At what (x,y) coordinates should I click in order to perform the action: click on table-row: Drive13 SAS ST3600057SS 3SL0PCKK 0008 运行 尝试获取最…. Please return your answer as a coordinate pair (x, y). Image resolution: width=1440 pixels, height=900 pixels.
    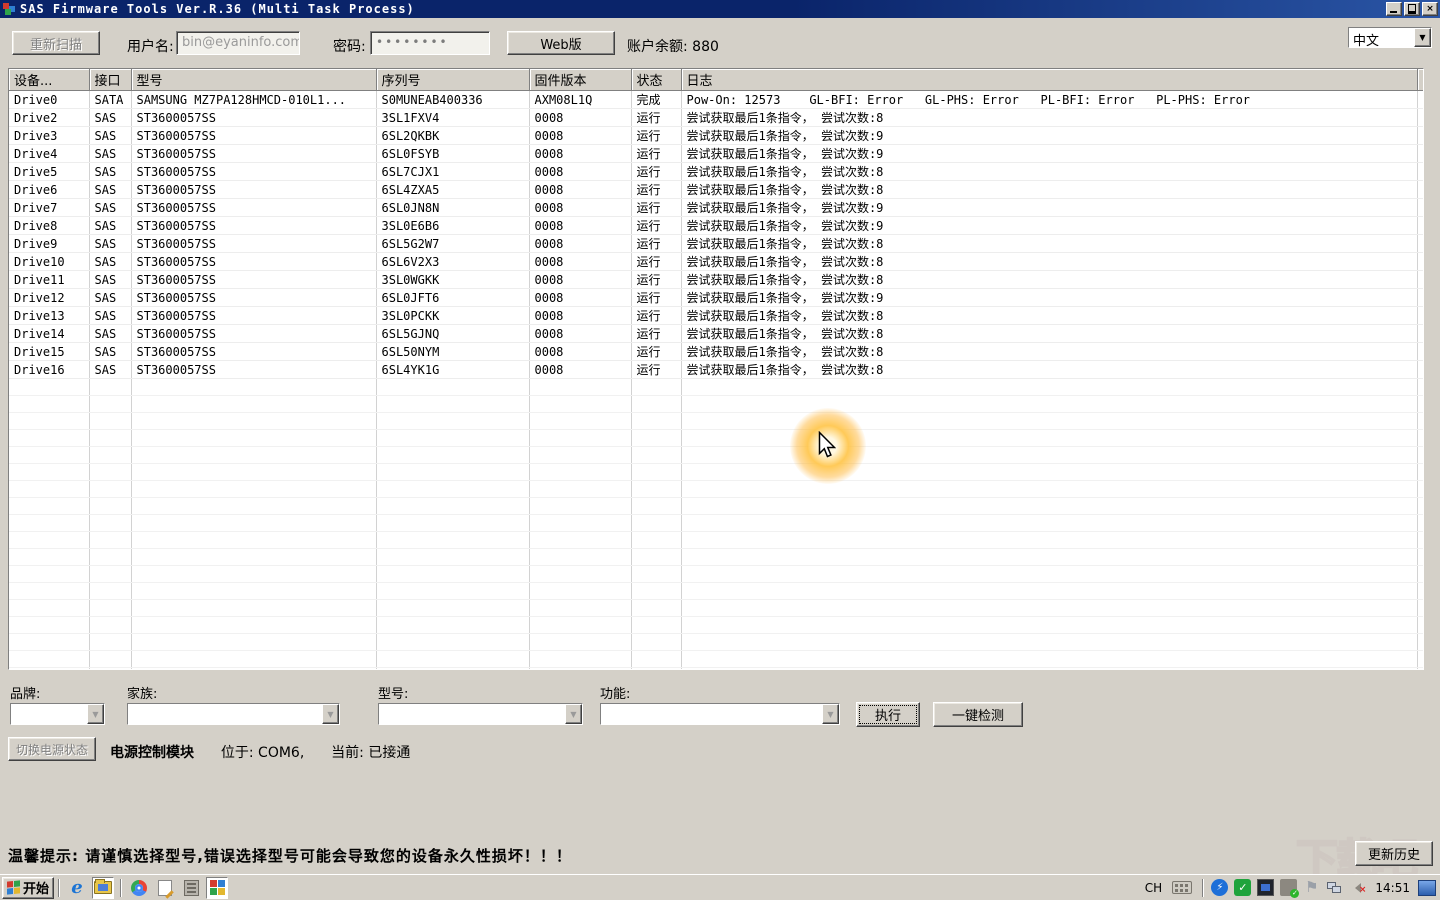
    Looking at the image, I should click on (716, 315).